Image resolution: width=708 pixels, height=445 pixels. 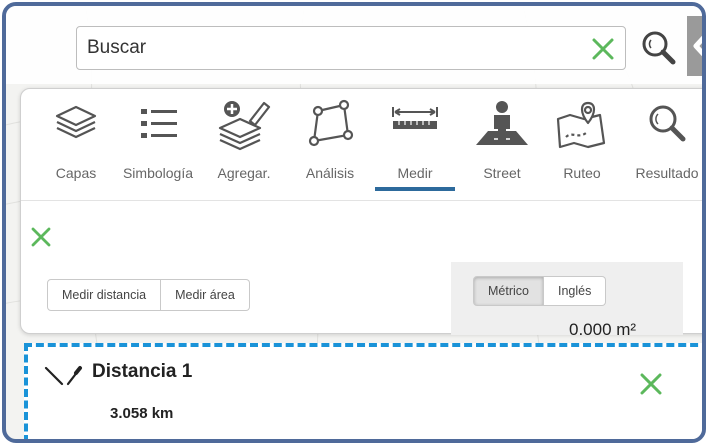 I want to click on panel-divider, so click(x=361, y=200).